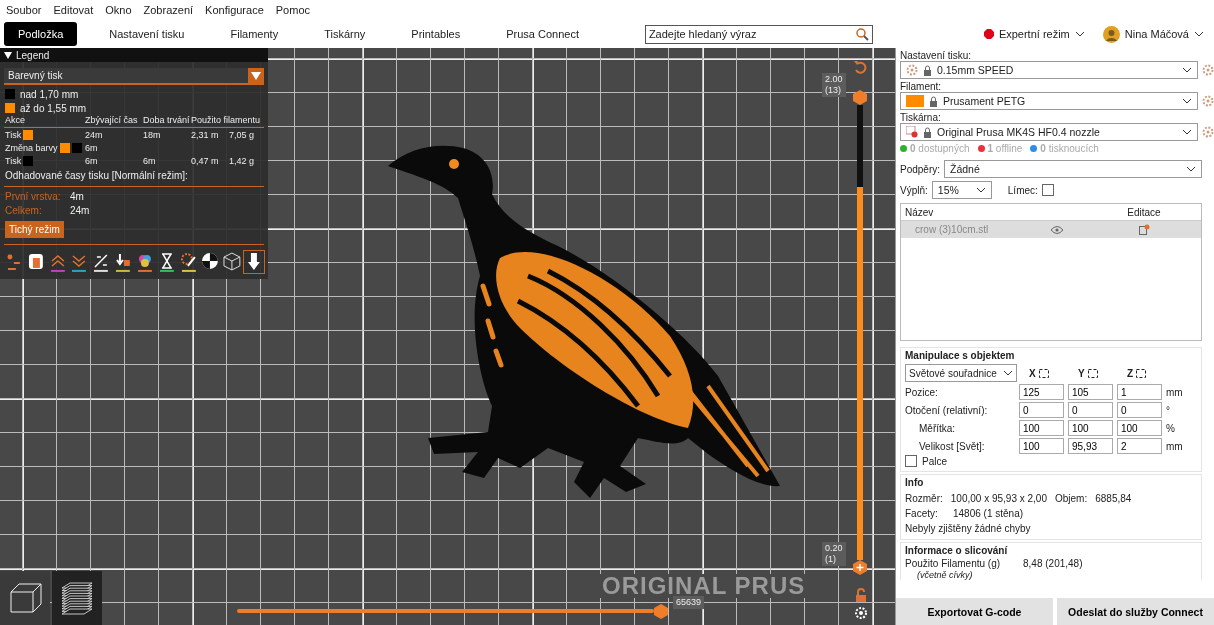  What do you see at coordinates (1032, 373) in the screenshot?
I see `axis-label: X` at bounding box center [1032, 373].